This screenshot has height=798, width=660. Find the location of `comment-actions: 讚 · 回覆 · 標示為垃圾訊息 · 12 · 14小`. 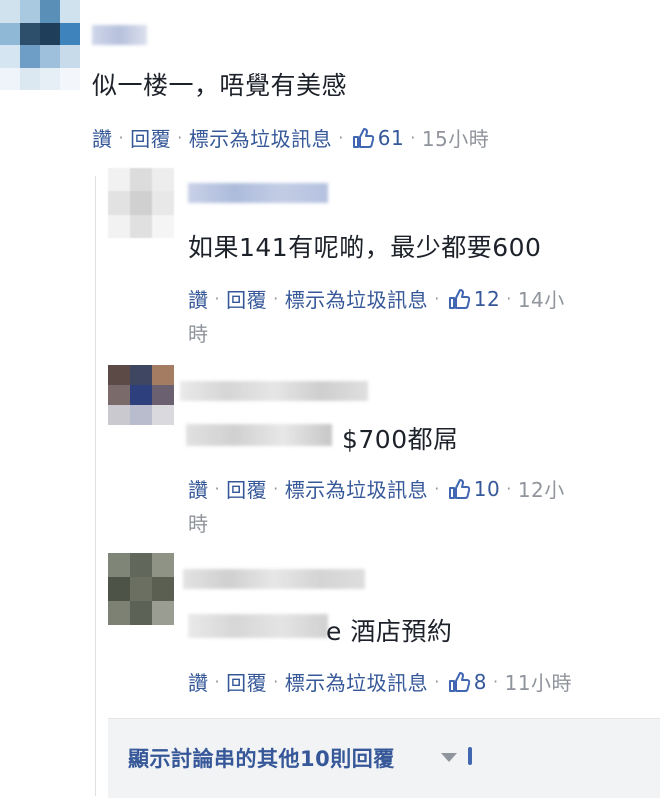

comment-actions: 讚 · 回覆 · 標示為垃圾訊息 · 12 · 14小 is located at coordinates (376, 298).